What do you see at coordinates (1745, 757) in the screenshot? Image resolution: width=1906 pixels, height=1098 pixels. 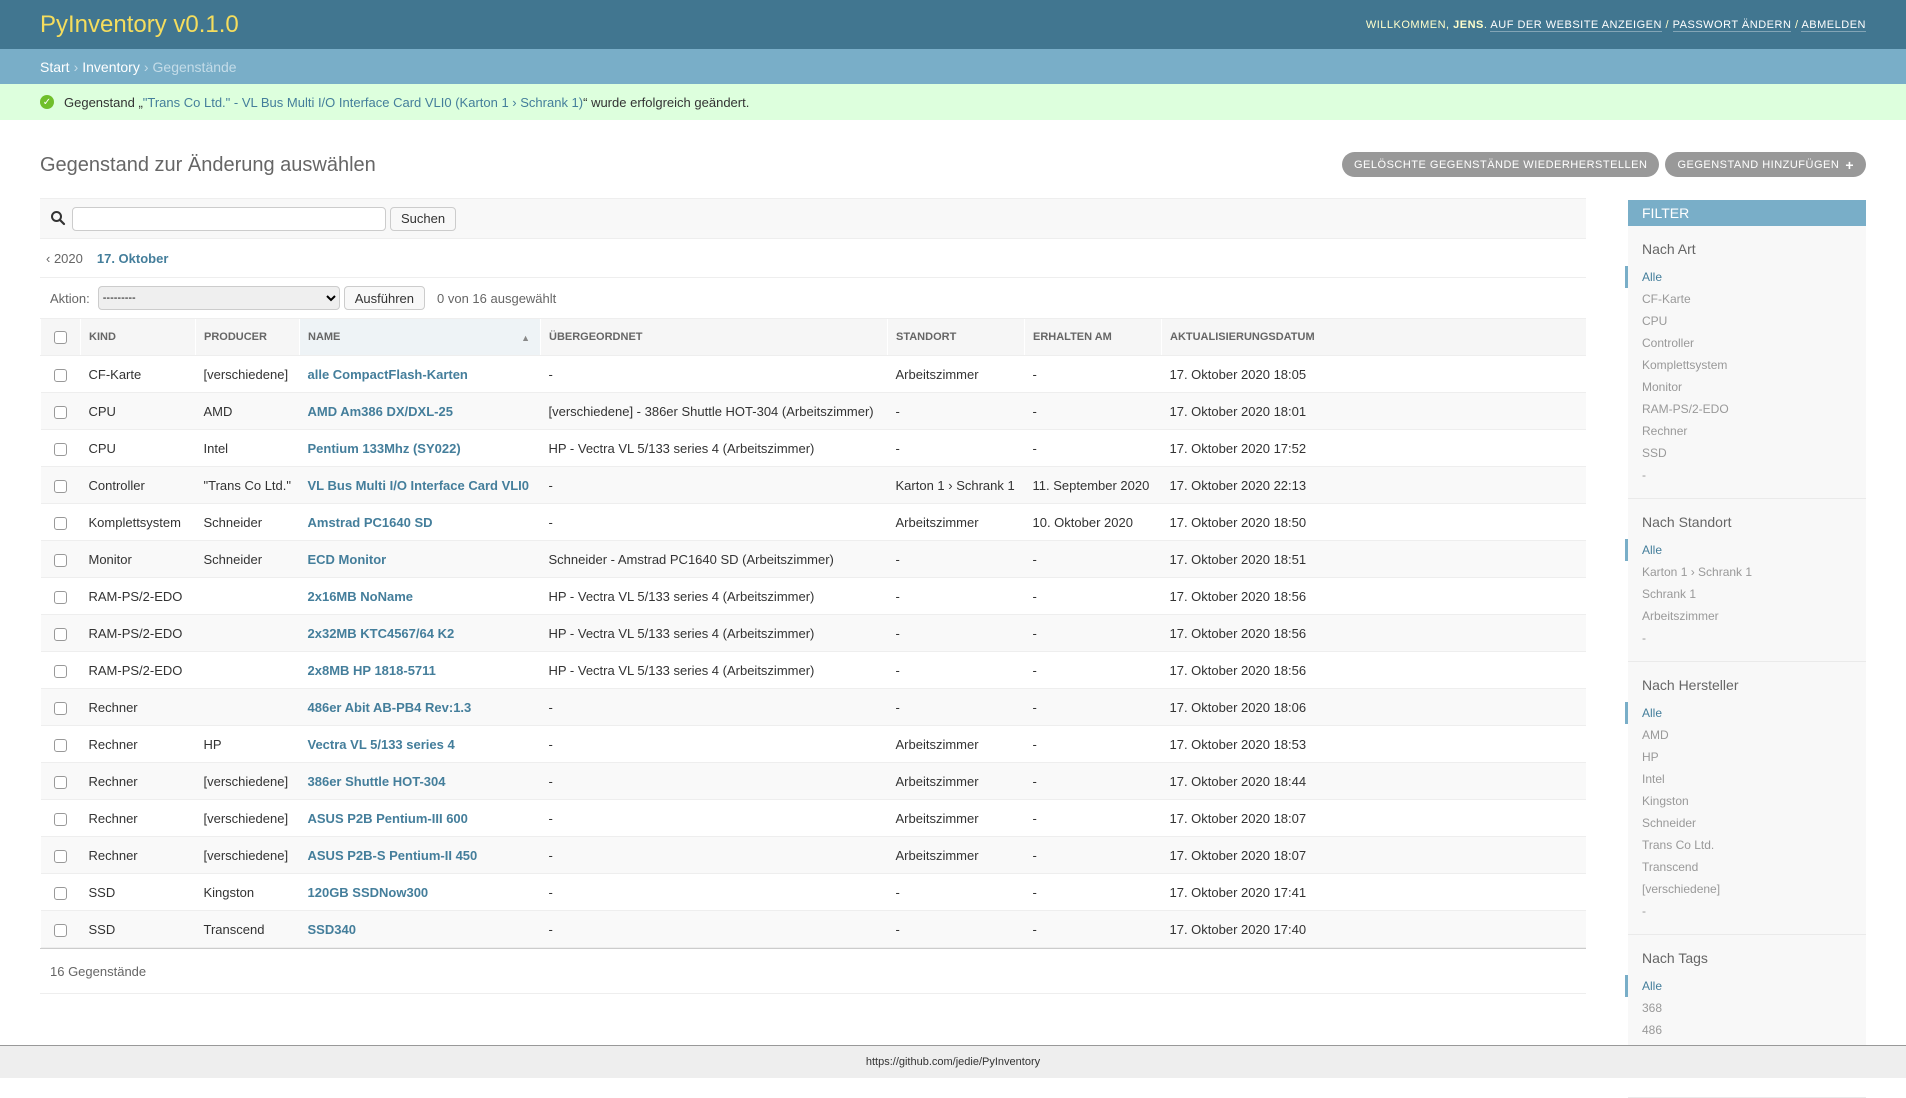 I see `filter-option: HP` at bounding box center [1745, 757].